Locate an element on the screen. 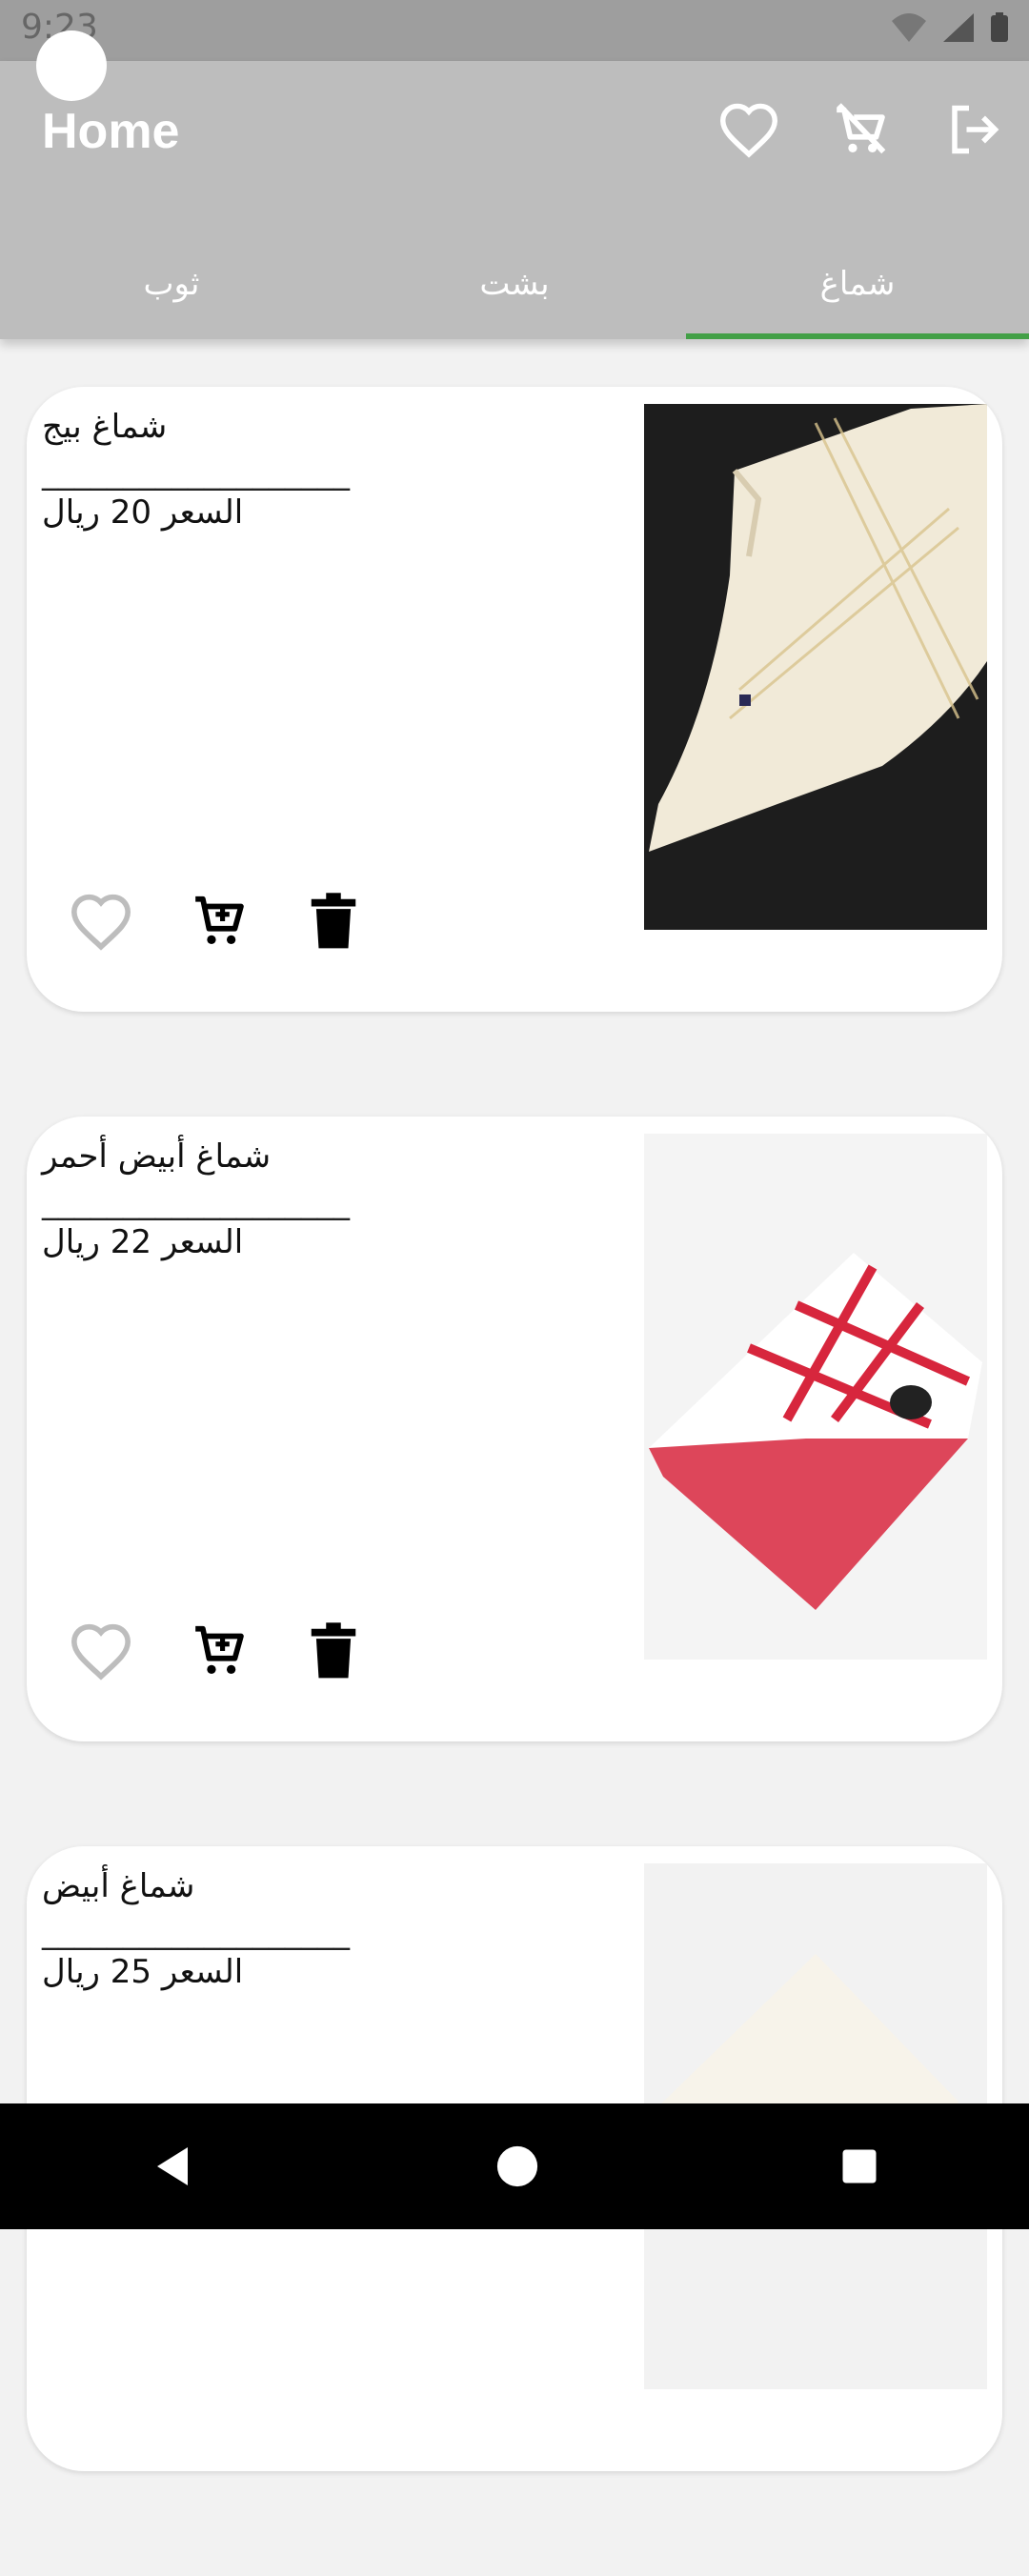  status-icons is located at coordinates (950, 28).